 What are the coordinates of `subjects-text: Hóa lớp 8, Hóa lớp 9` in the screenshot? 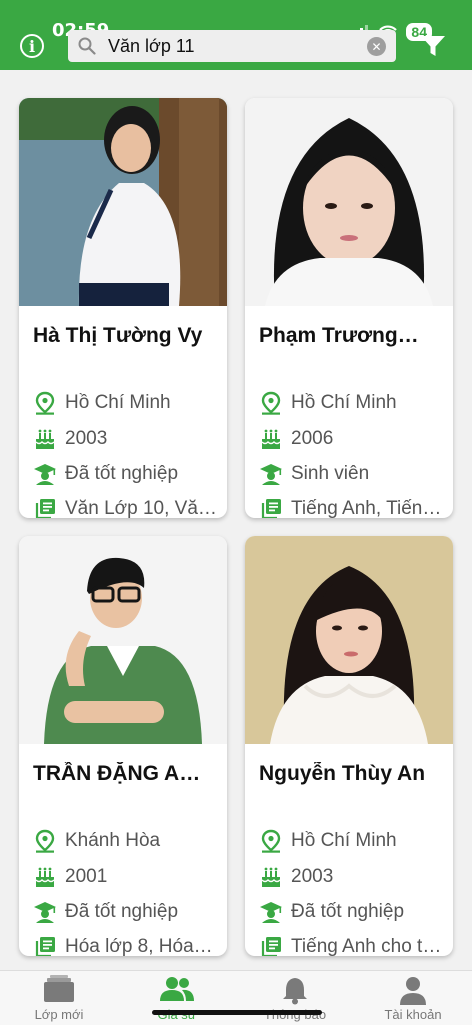 It's located at (141, 946).